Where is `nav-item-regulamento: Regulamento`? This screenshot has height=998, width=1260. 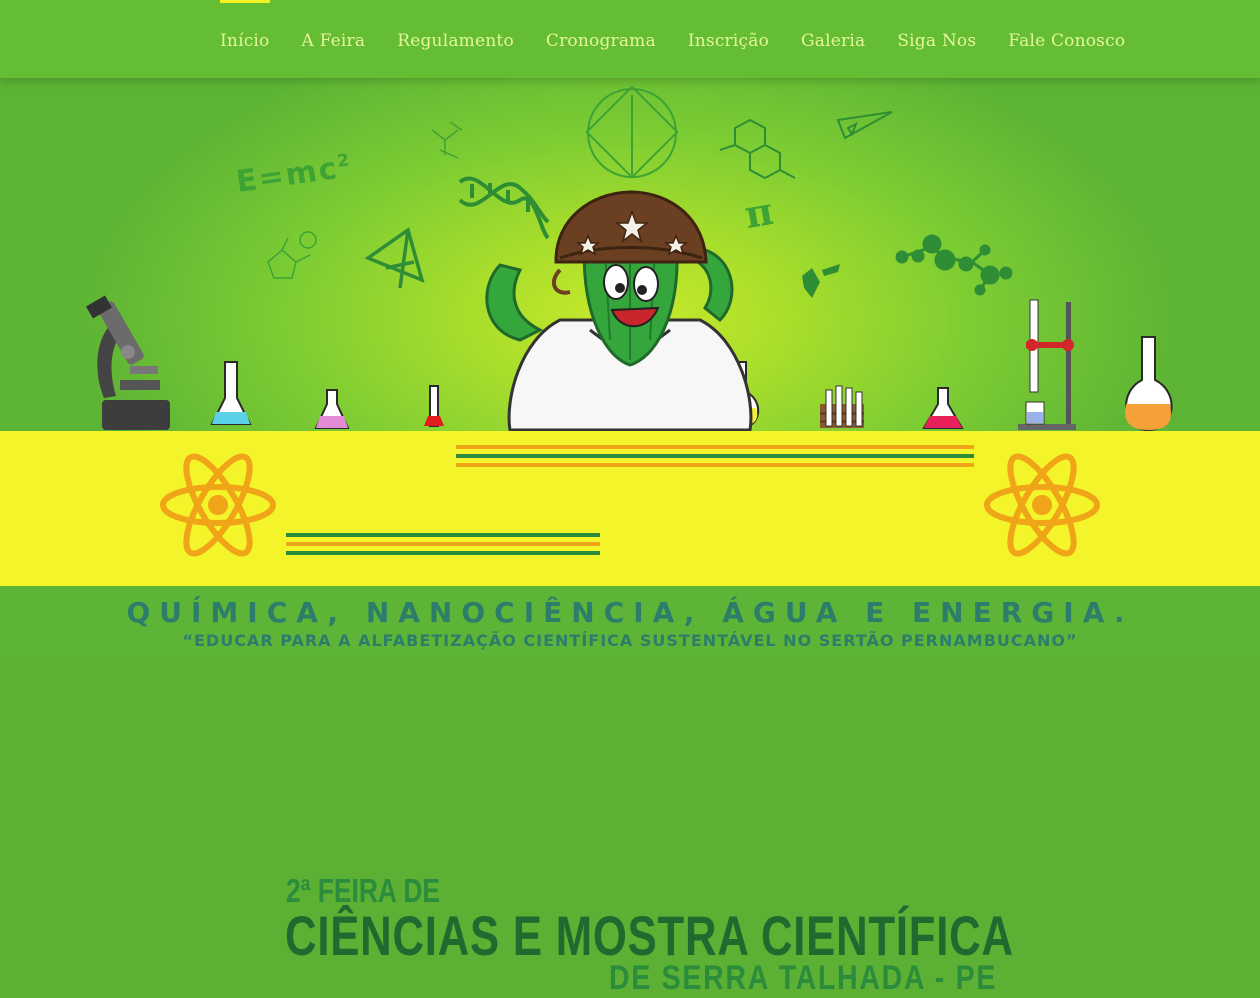
nav-item-regulamento: Regulamento is located at coordinates (455, 39).